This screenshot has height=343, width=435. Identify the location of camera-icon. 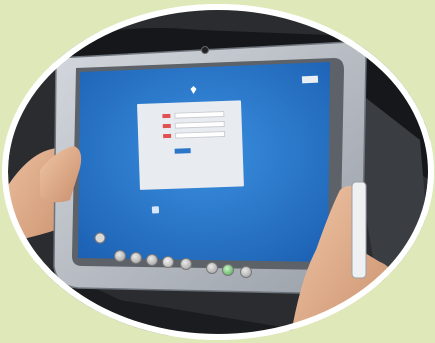
(205, 50).